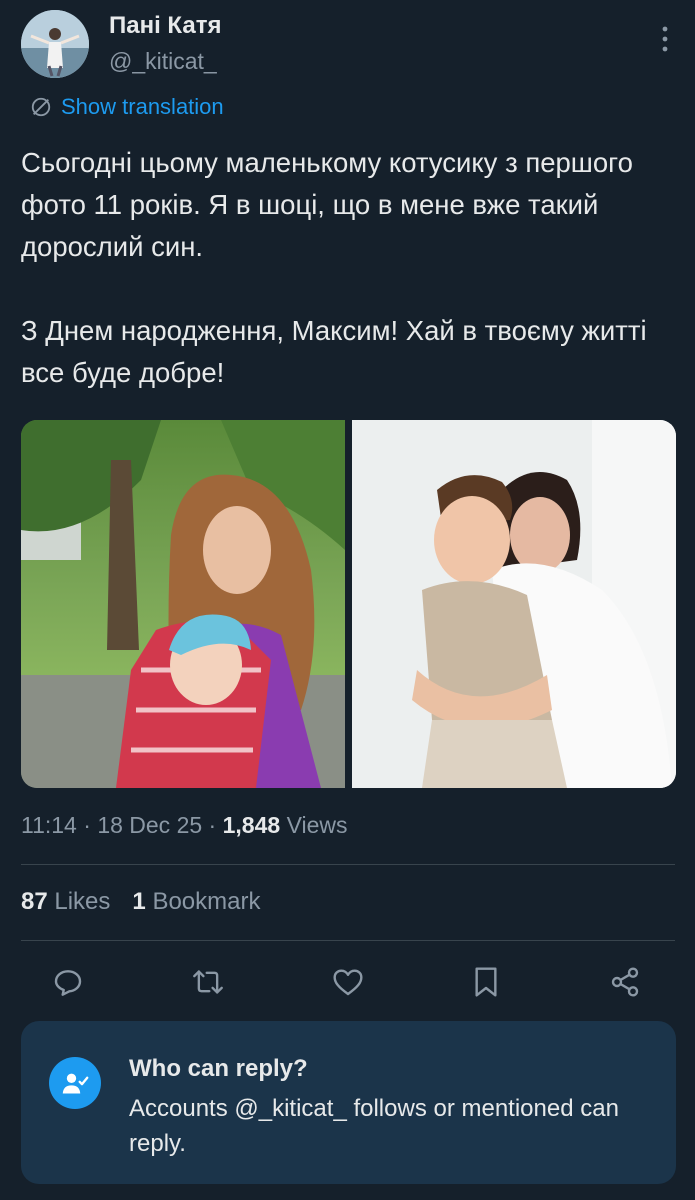 Image resolution: width=695 pixels, height=1200 pixels. What do you see at coordinates (34, 901) in the screenshot?
I see `likes-count: 87` at bounding box center [34, 901].